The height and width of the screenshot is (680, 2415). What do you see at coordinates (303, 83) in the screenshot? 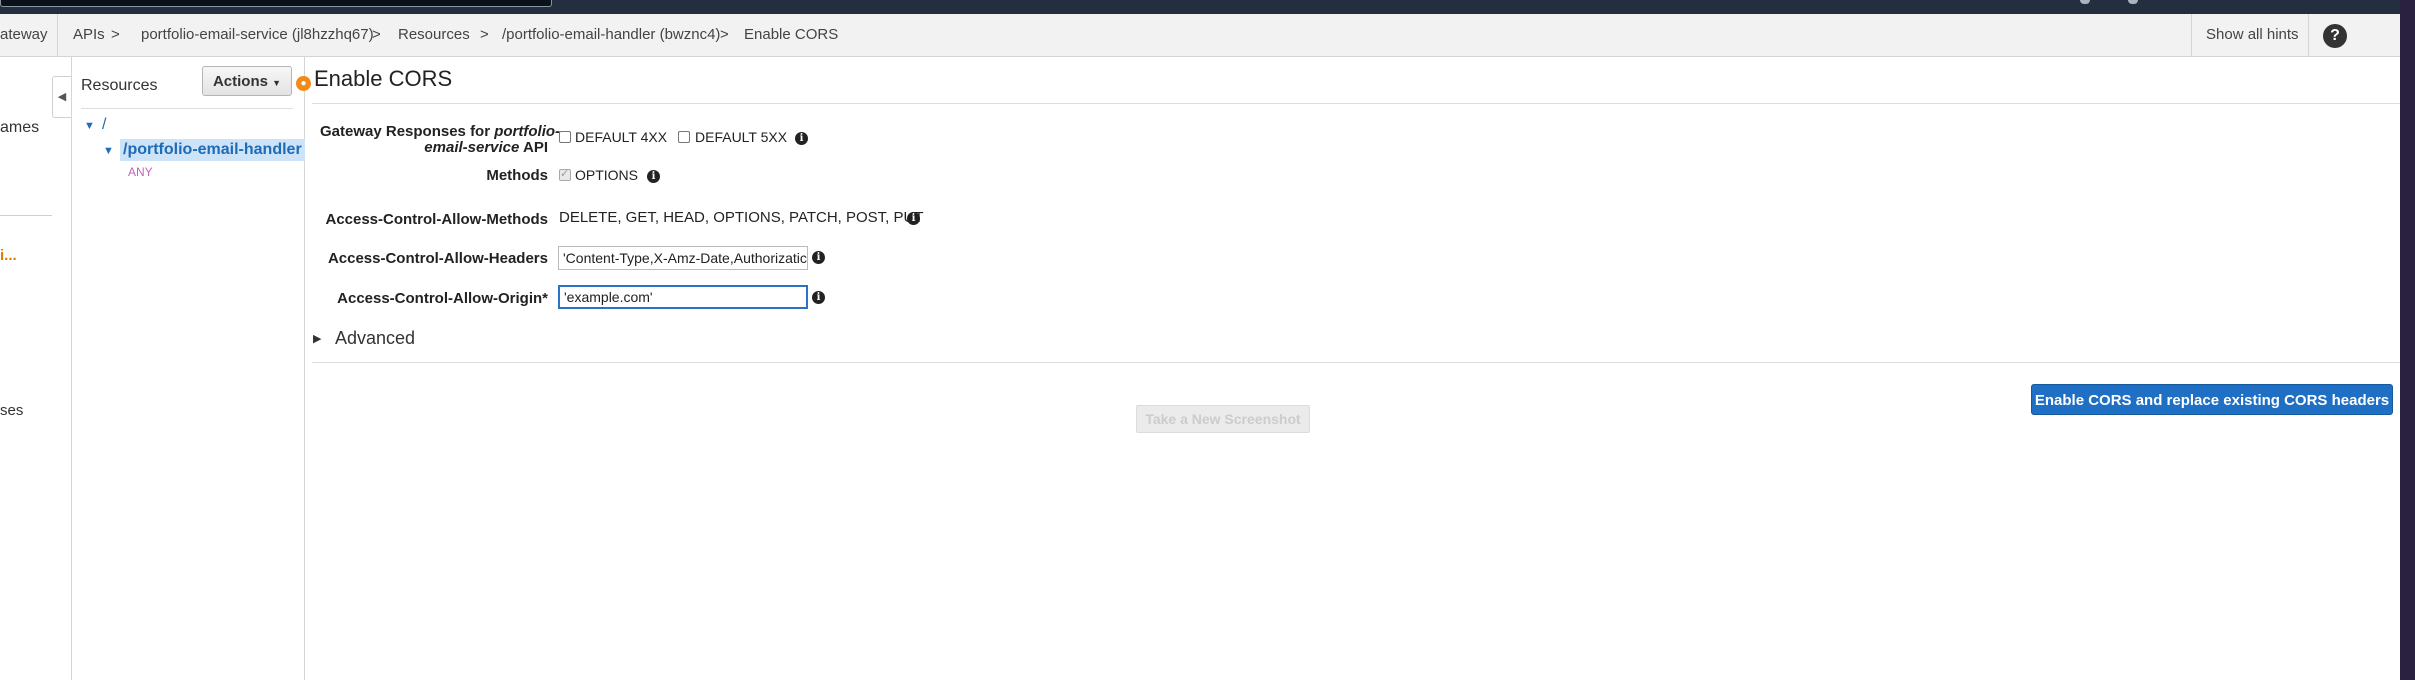
I see `resize-handle-icon: ●` at bounding box center [303, 83].